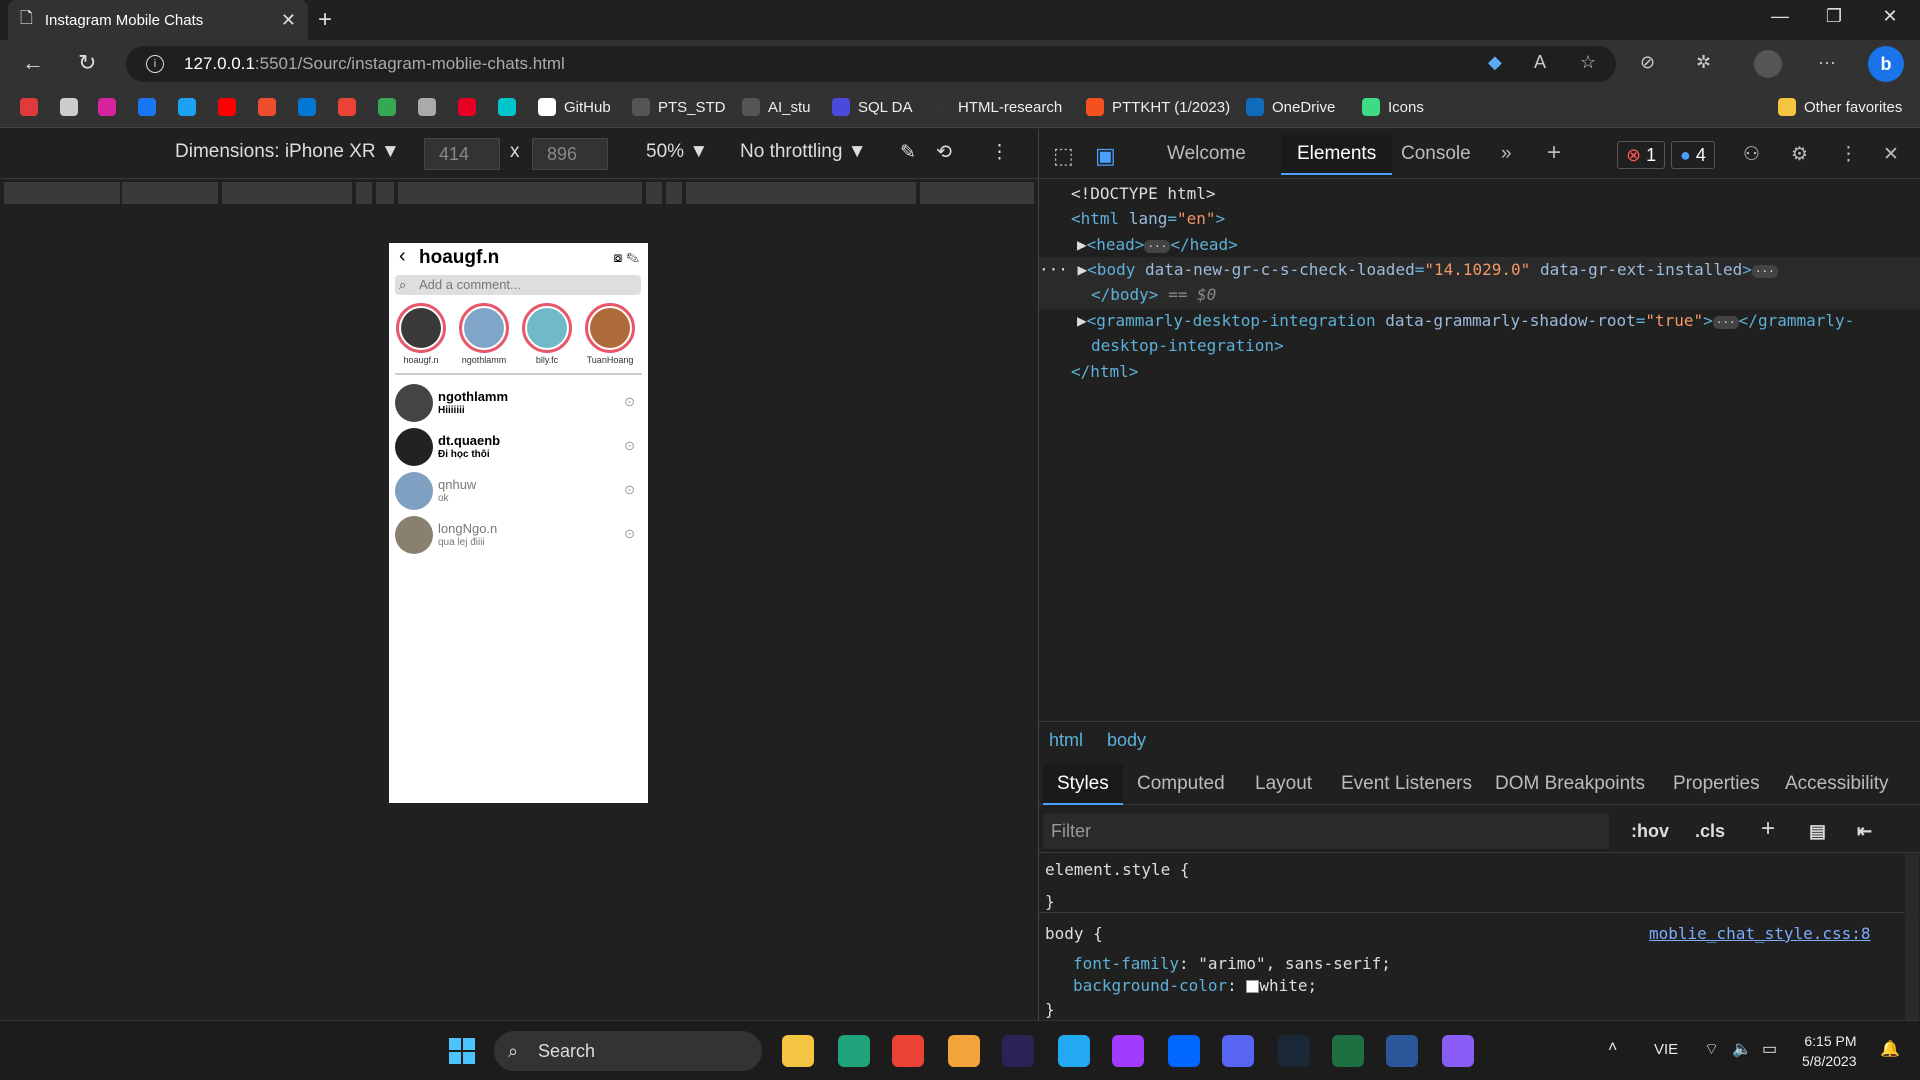 This screenshot has height=1080, width=1920. I want to click on profile-avatar, so click(1768, 64).